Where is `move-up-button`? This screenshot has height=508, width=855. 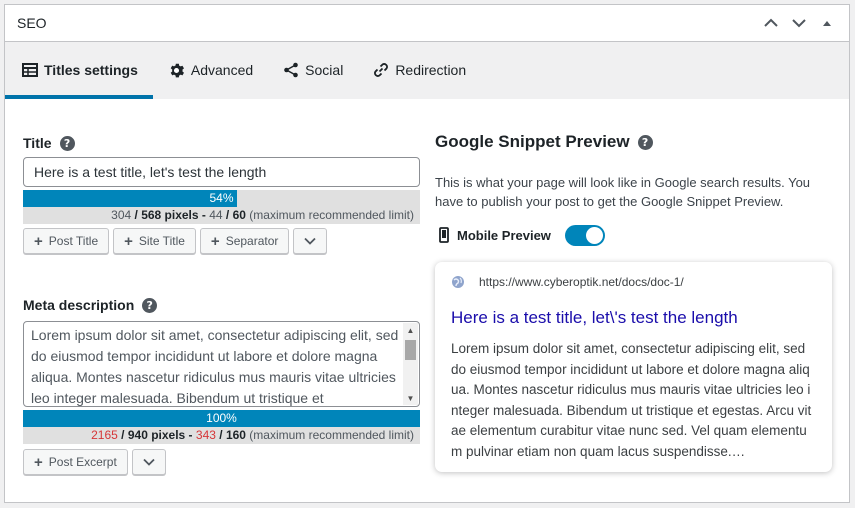 move-up-button is located at coordinates (771, 23).